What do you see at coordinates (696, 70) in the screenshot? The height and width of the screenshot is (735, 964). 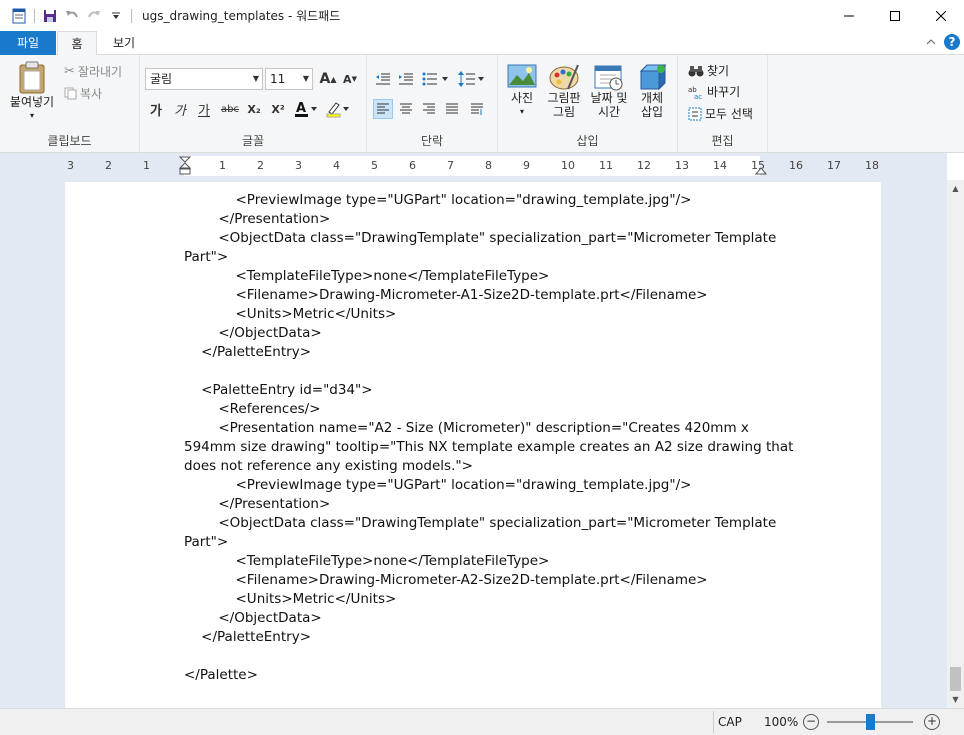 I see `binoculars-icon` at bounding box center [696, 70].